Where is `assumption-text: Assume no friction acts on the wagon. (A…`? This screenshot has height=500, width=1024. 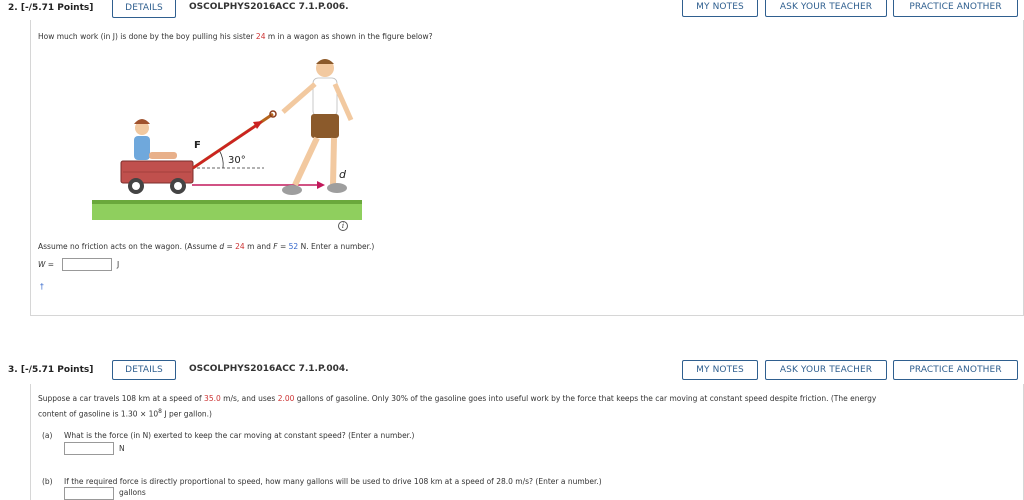
assumption-text: Assume no friction acts on the wagon. (A… is located at coordinates (206, 246).